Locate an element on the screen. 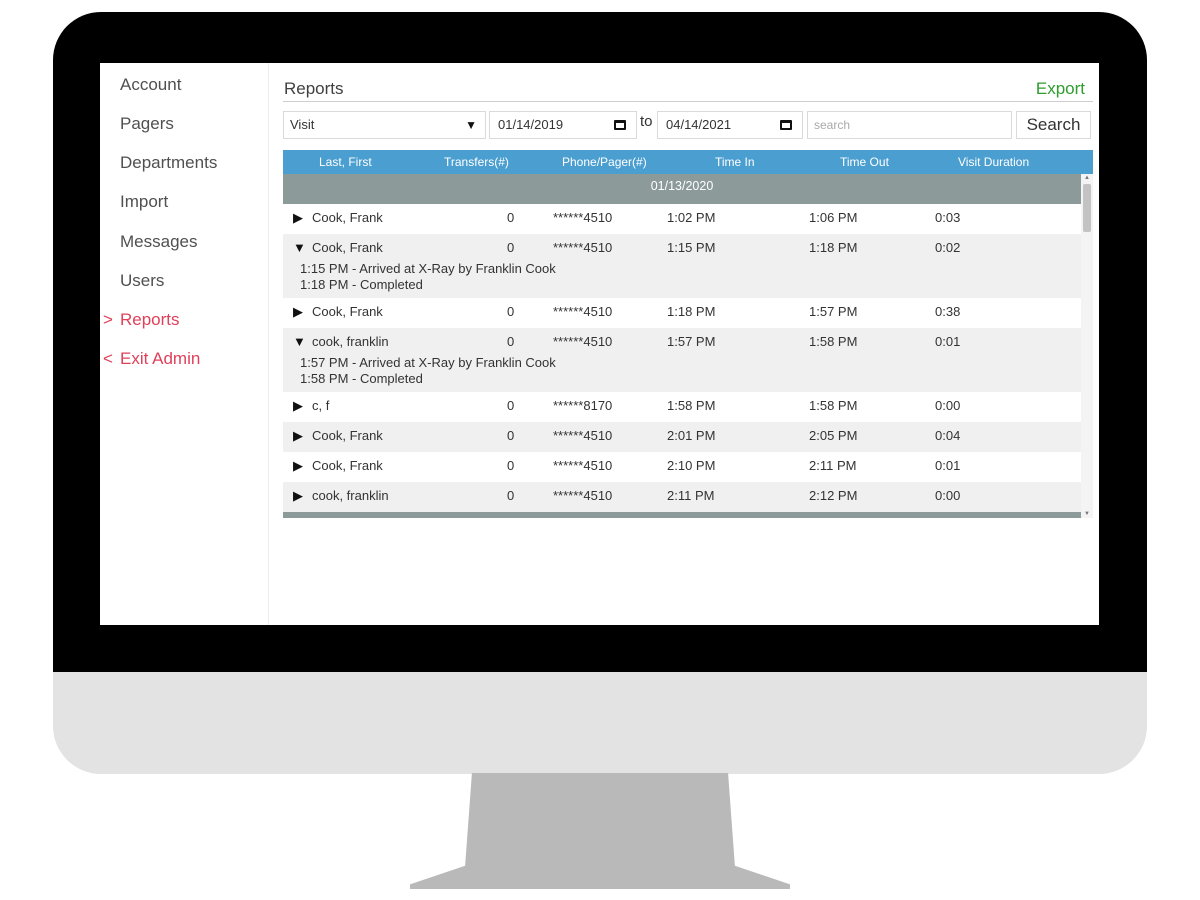  cell-time-in: 2:10 PM is located at coordinates (691, 465).